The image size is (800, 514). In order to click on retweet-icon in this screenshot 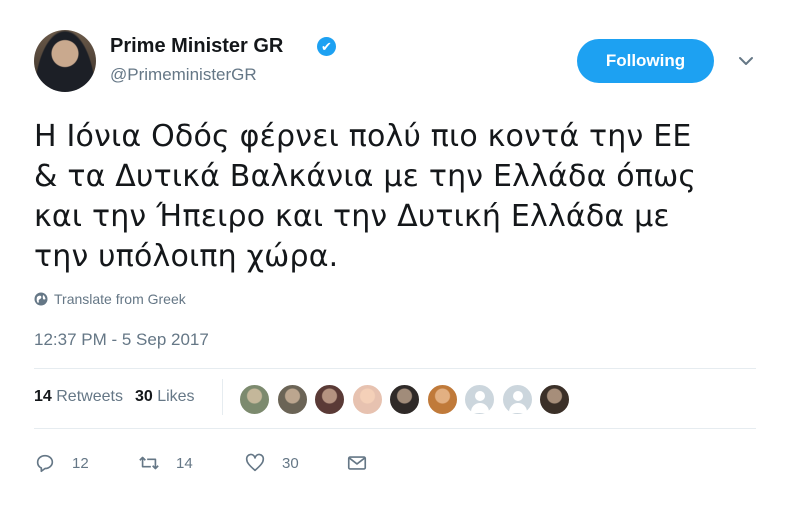, I will do `click(149, 463)`.